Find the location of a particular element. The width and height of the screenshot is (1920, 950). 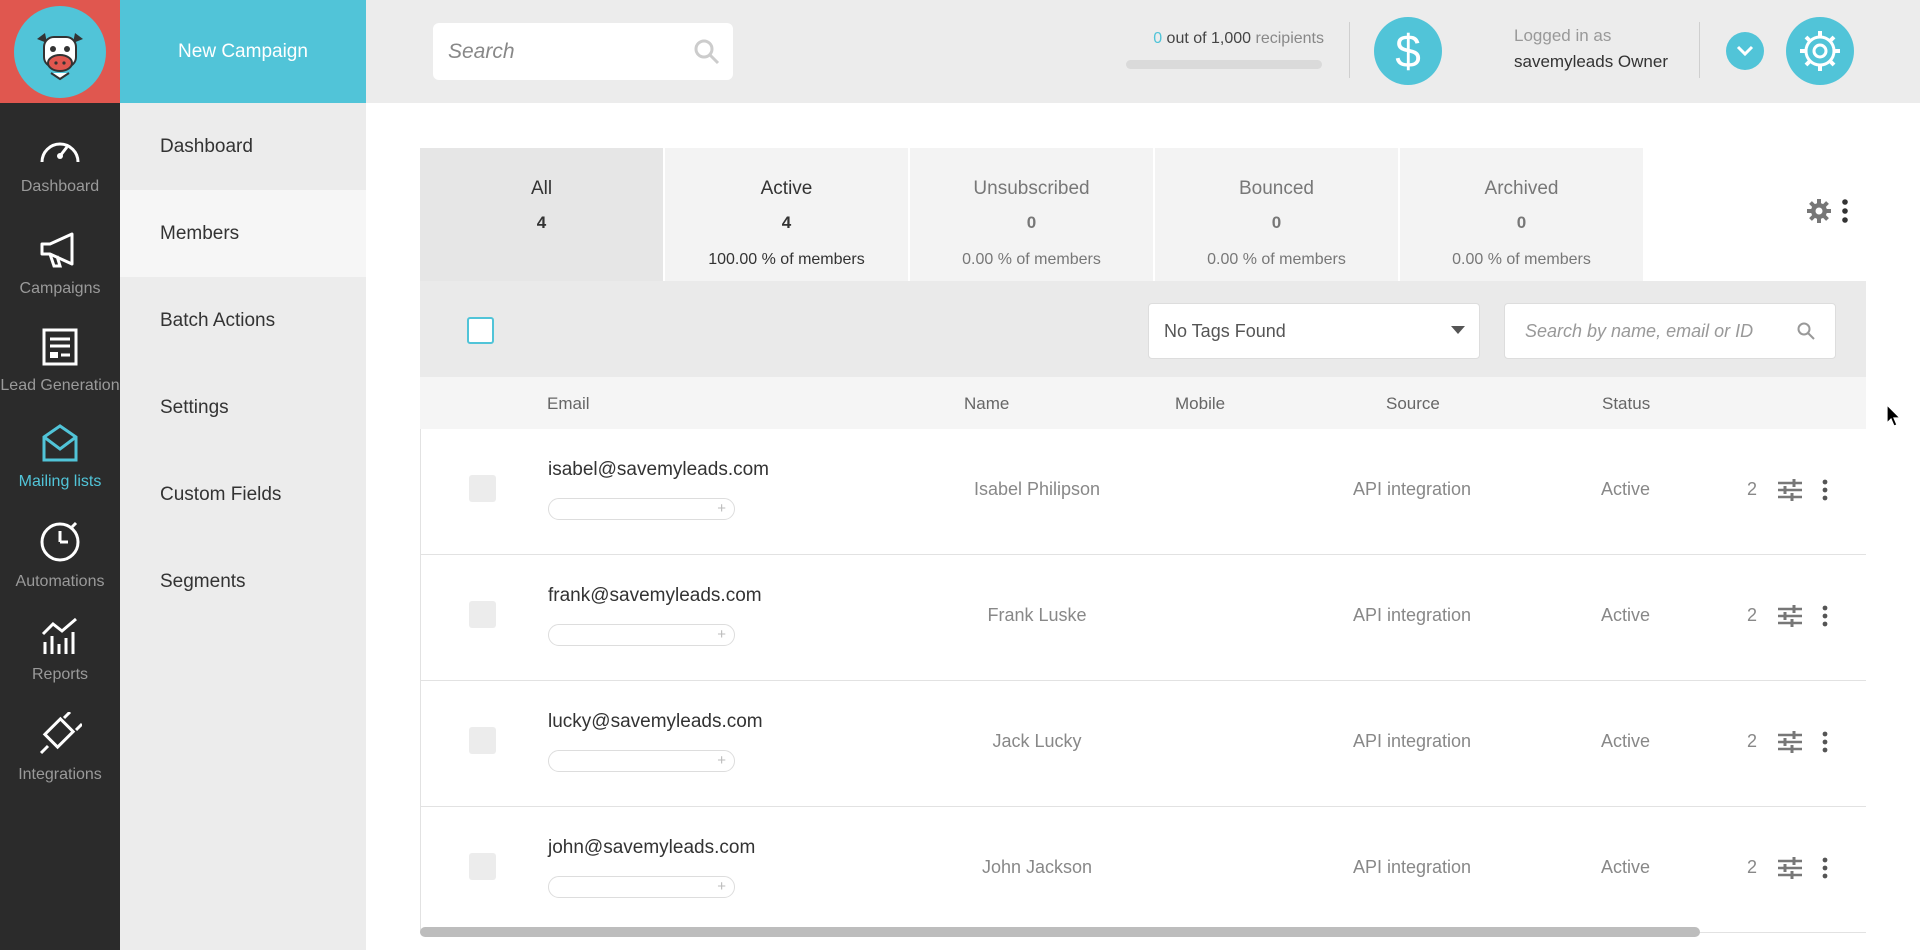

logged-in-user: savemyleads Owner is located at coordinates (1591, 61).